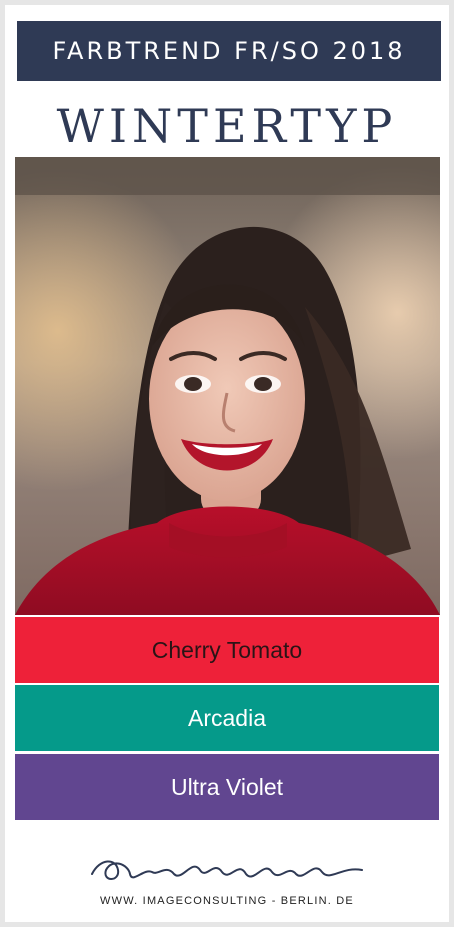 The height and width of the screenshot is (927, 454). I want to click on swatch-label: Ultra Violet, so click(227, 786).